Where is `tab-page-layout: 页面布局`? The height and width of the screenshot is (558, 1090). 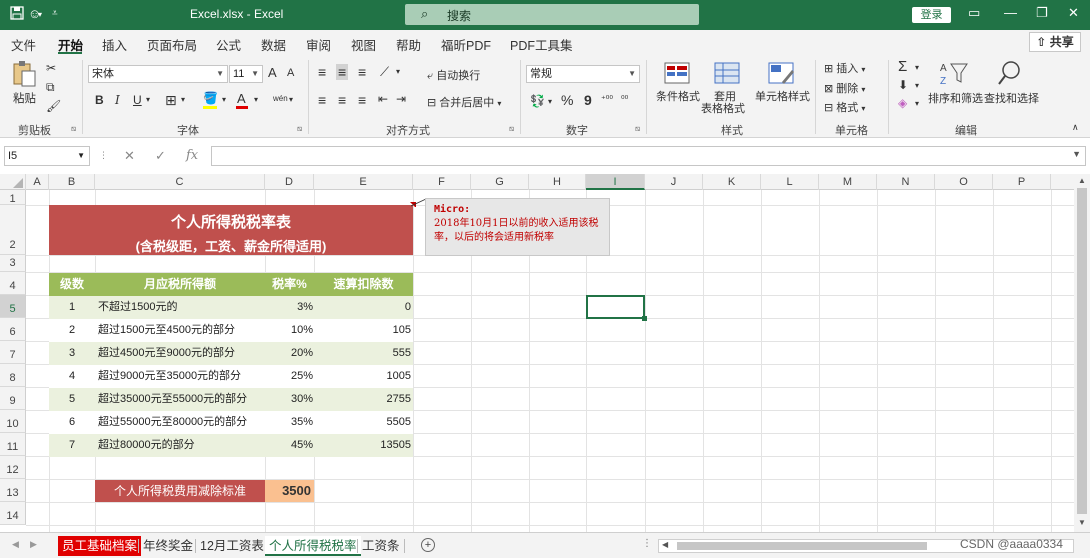 tab-page-layout: 页面布局 is located at coordinates (172, 44).